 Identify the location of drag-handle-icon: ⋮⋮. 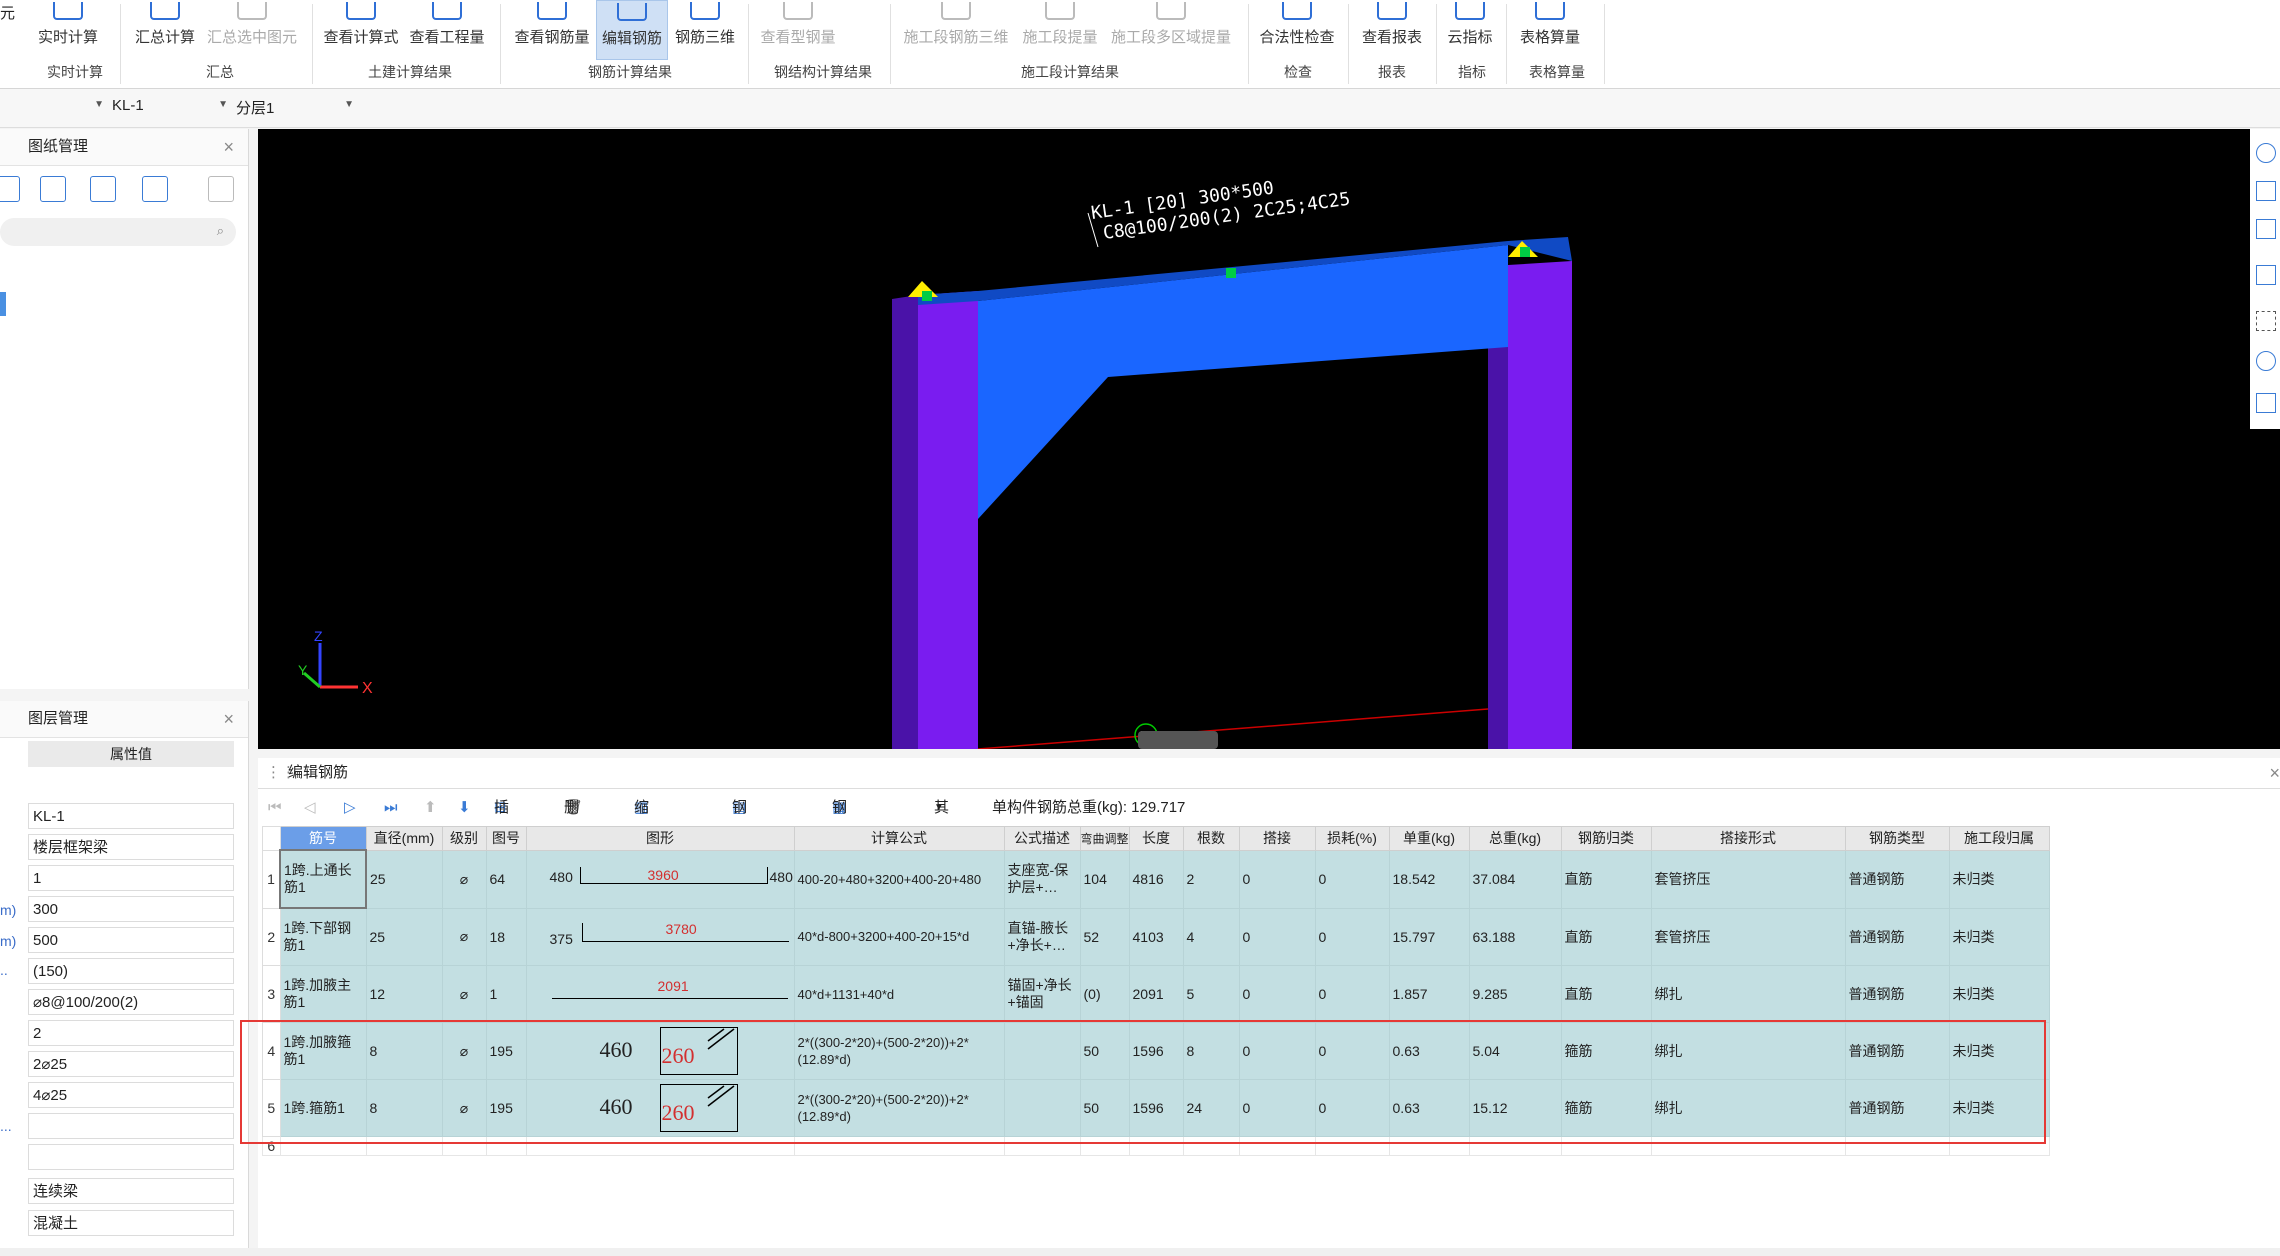
(281, 773).